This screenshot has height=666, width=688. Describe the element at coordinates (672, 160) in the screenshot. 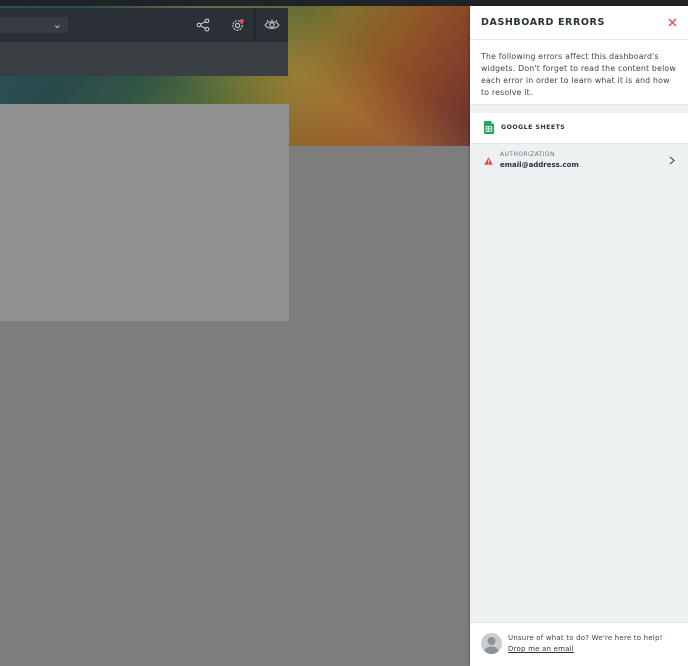

I see `chevron-right-icon` at that location.